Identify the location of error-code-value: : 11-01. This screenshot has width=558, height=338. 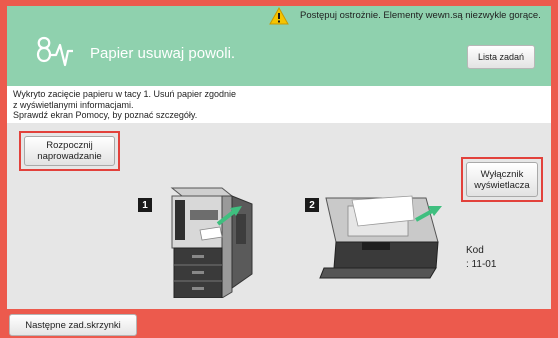
(481, 264).